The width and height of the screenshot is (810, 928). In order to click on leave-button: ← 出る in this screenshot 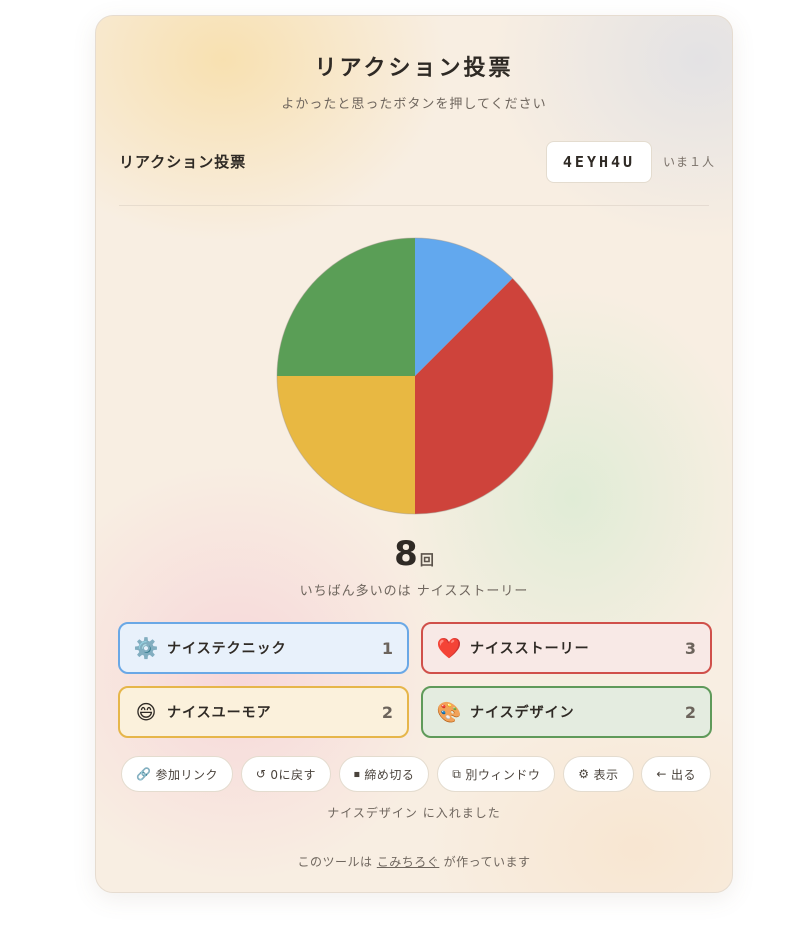, I will do `click(676, 774)`.